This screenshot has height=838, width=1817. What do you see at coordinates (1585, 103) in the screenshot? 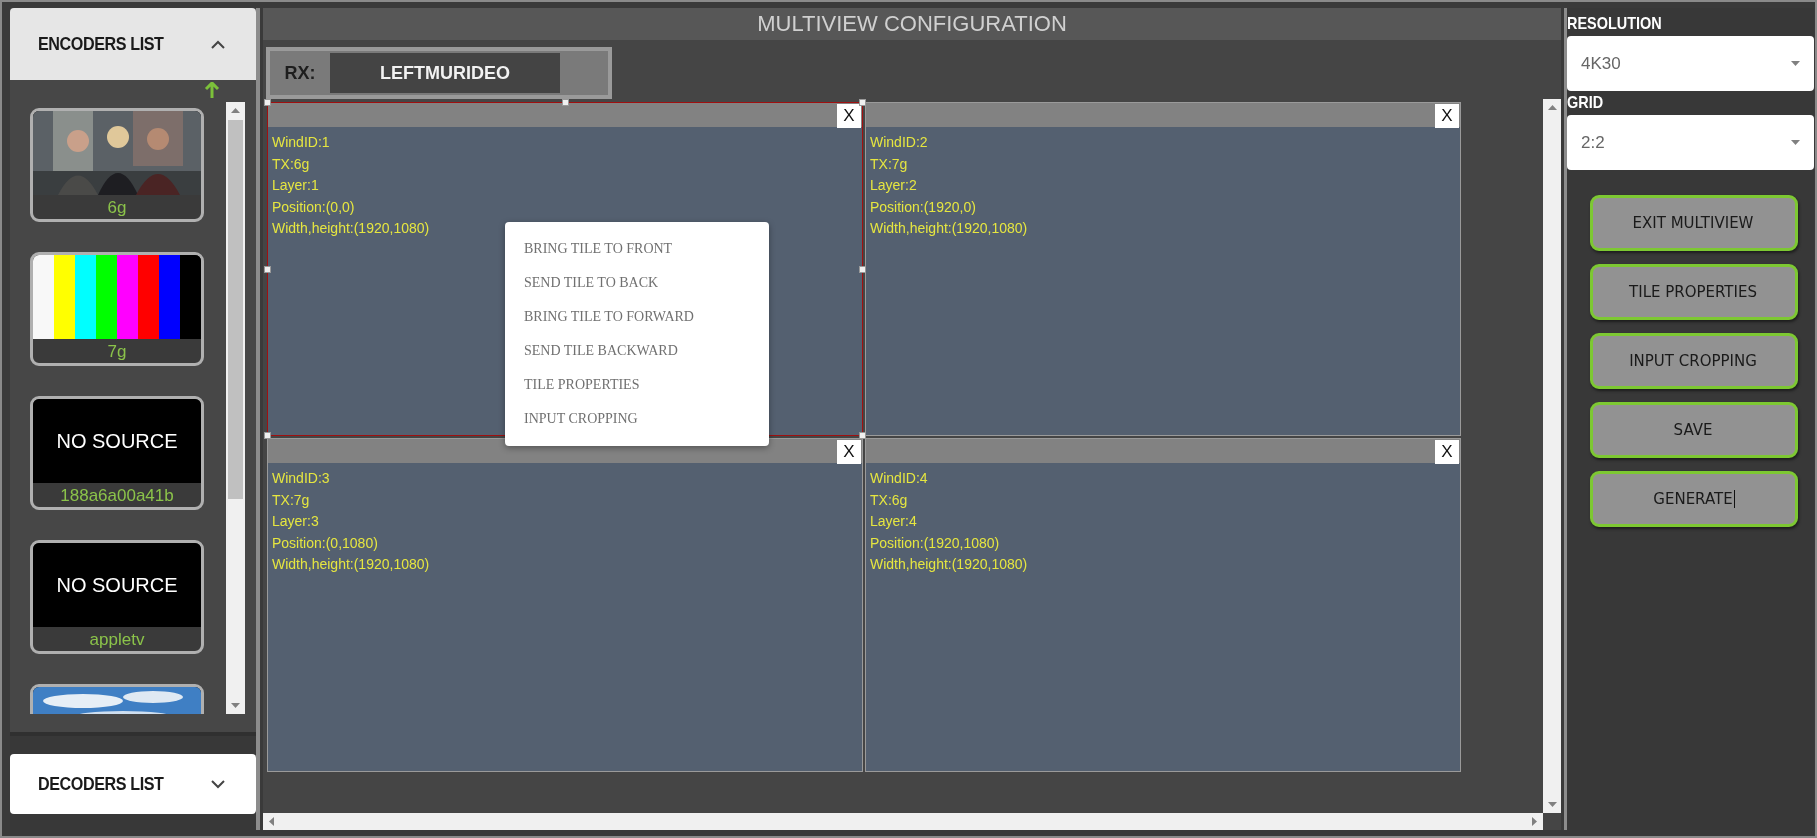
I see `field-label: GRID` at bounding box center [1585, 103].